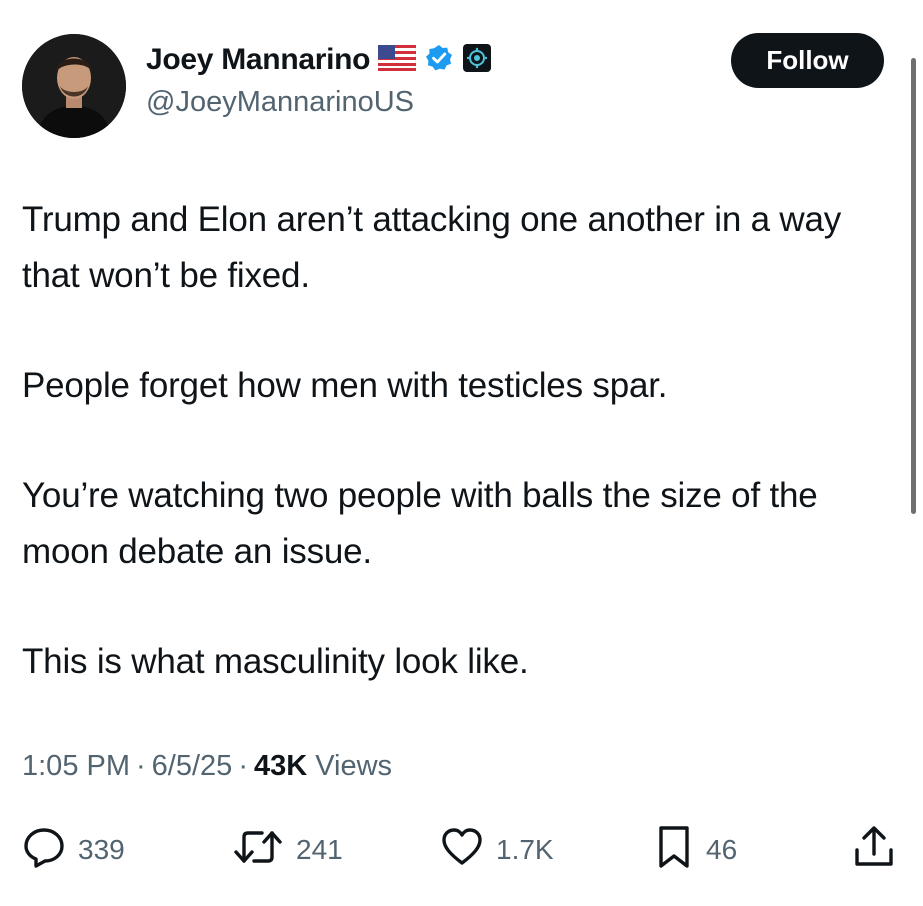  I want to click on bookmark-icon, so click(674, 850).